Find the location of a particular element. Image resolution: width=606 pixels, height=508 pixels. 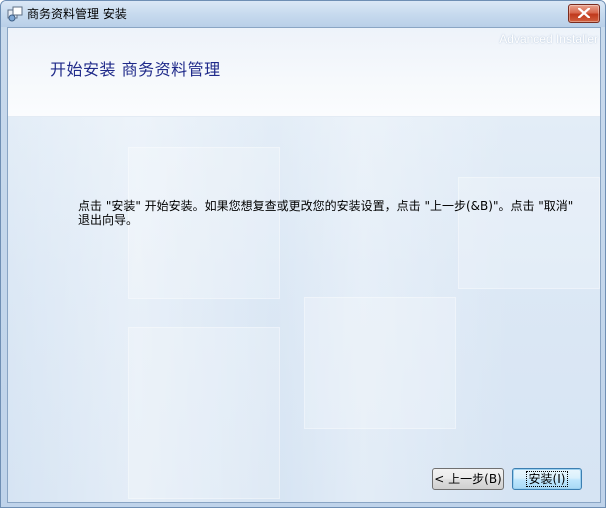

back-button-label: < 上一步(B) is located at coordinates (468, 479).